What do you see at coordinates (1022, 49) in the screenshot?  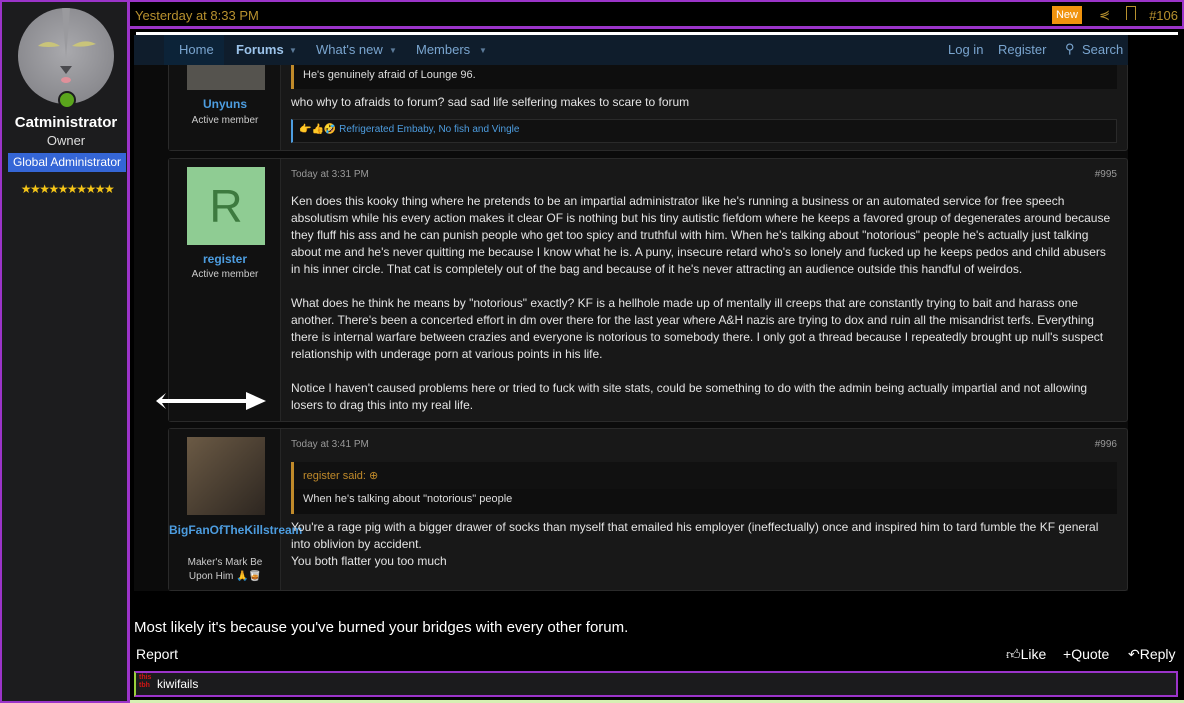 I see `nav-register: Register` at bounding box center [1022, 49].